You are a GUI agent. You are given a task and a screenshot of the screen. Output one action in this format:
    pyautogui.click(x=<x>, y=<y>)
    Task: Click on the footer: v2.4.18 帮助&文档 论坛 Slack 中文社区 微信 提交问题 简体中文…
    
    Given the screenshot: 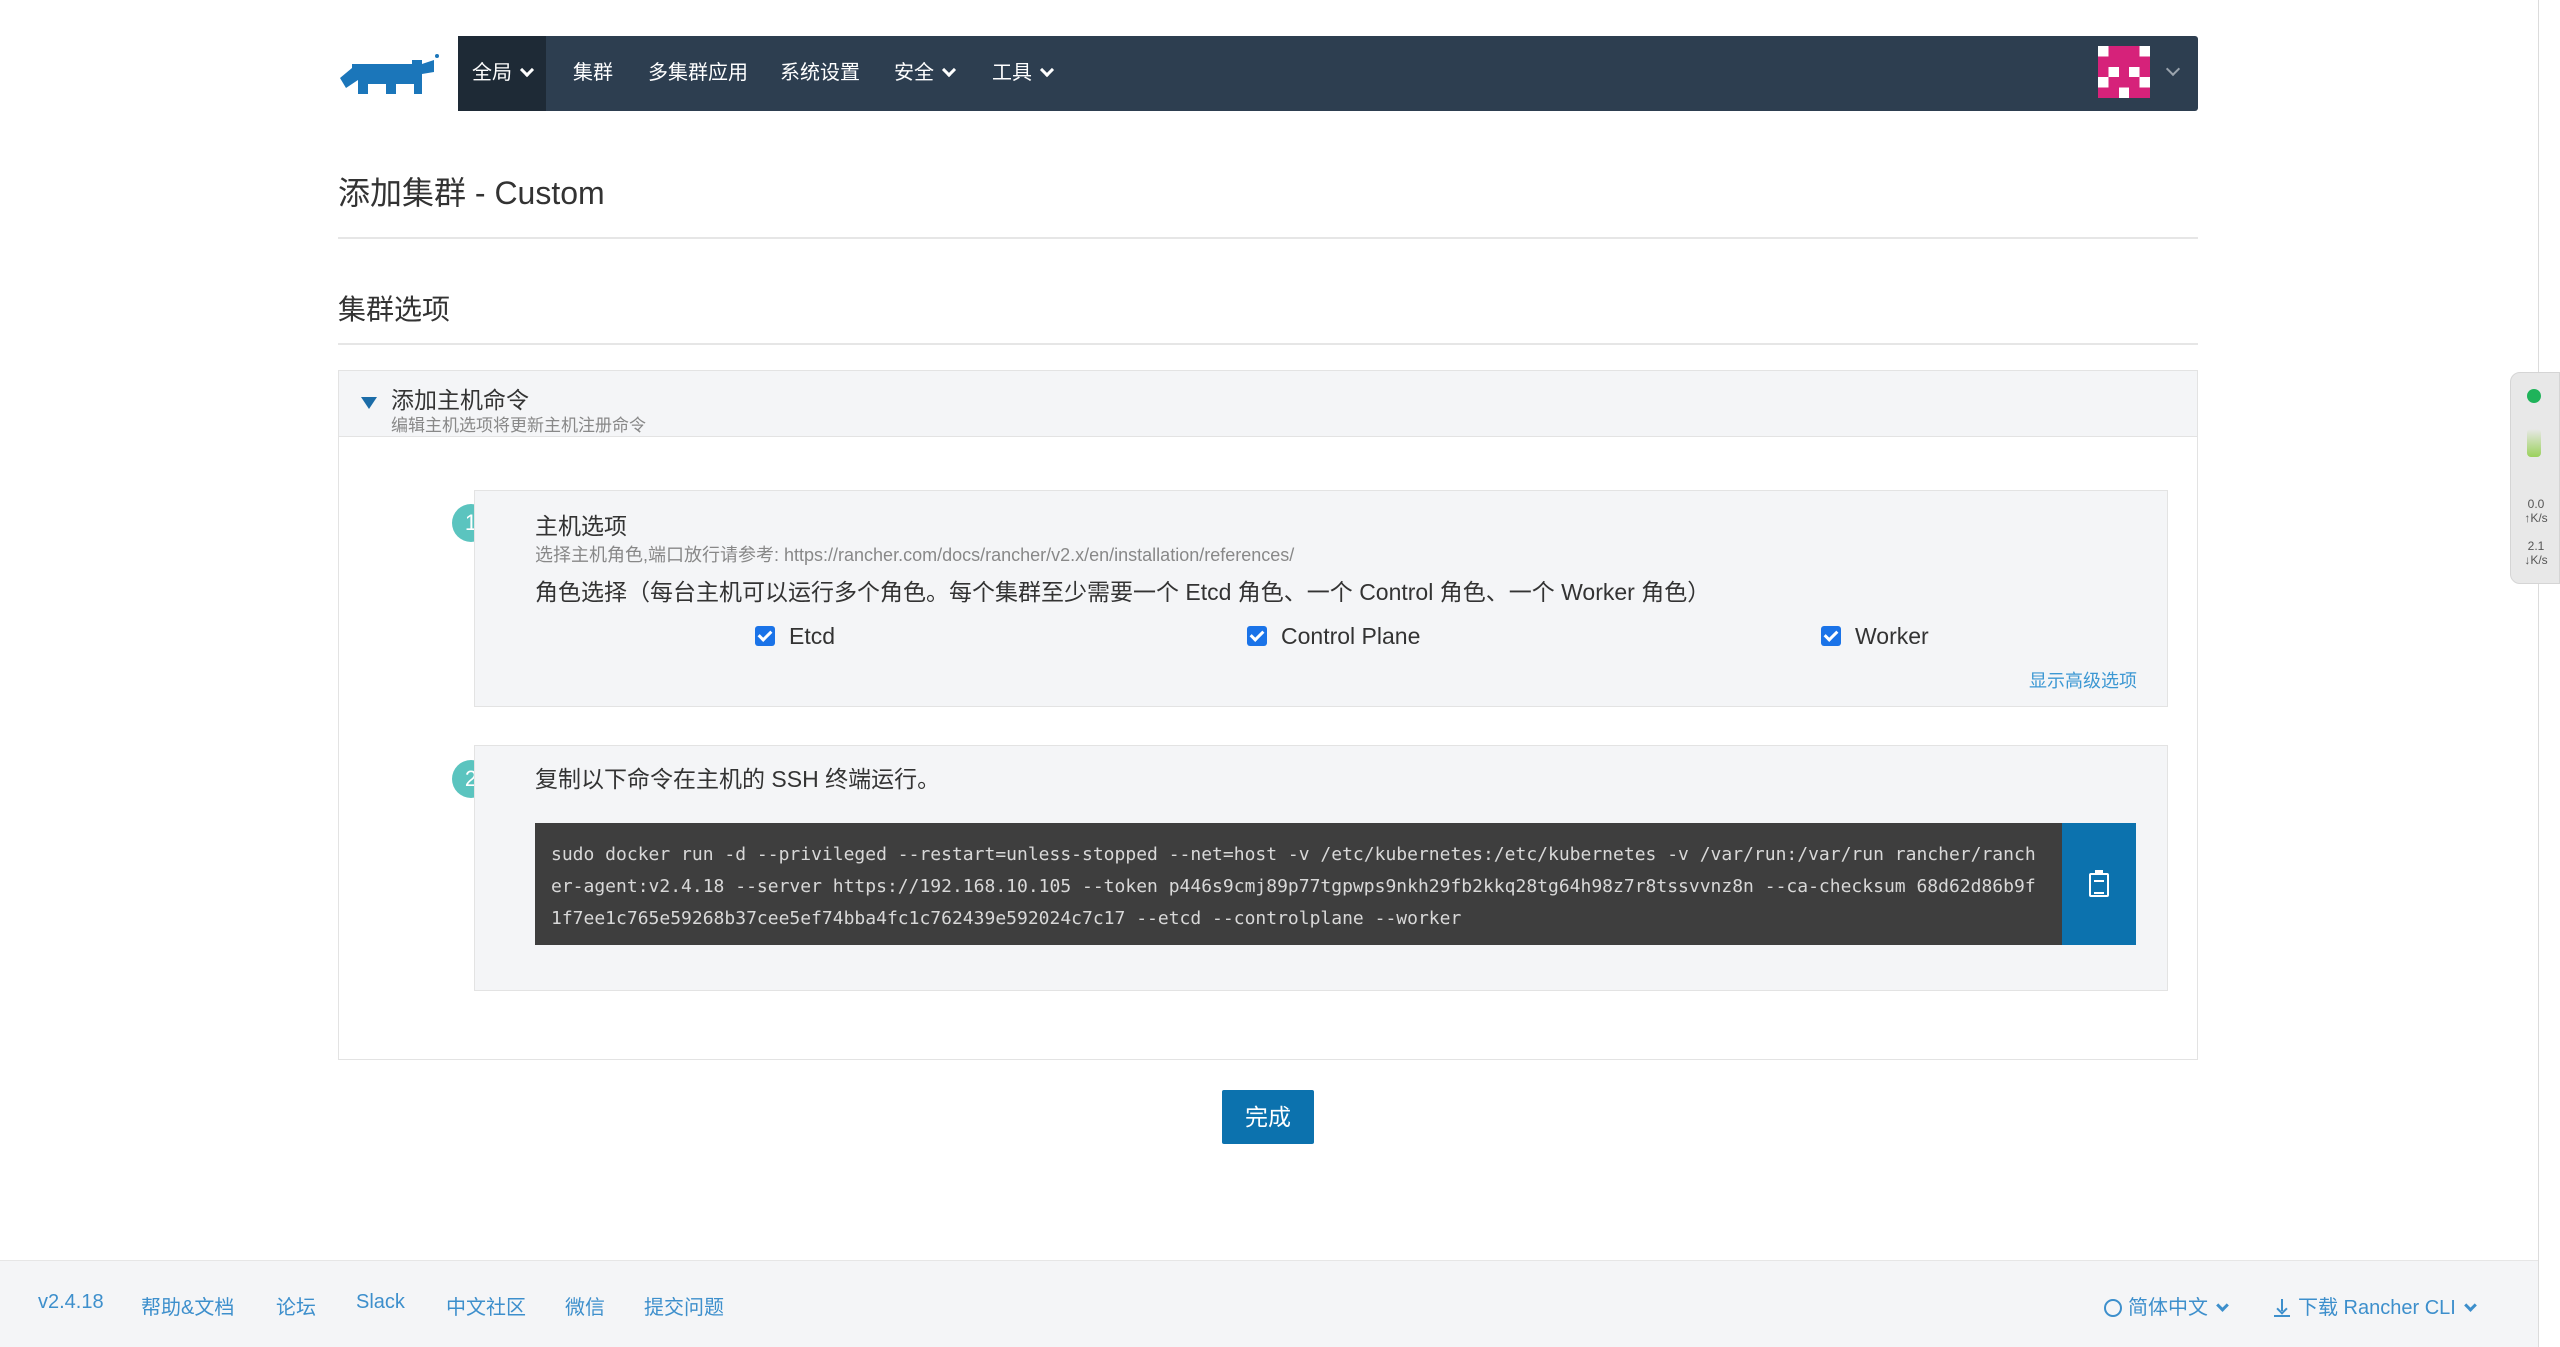 What is the action you would take?
    pyautogui.click(x=1269, y=1303)
    